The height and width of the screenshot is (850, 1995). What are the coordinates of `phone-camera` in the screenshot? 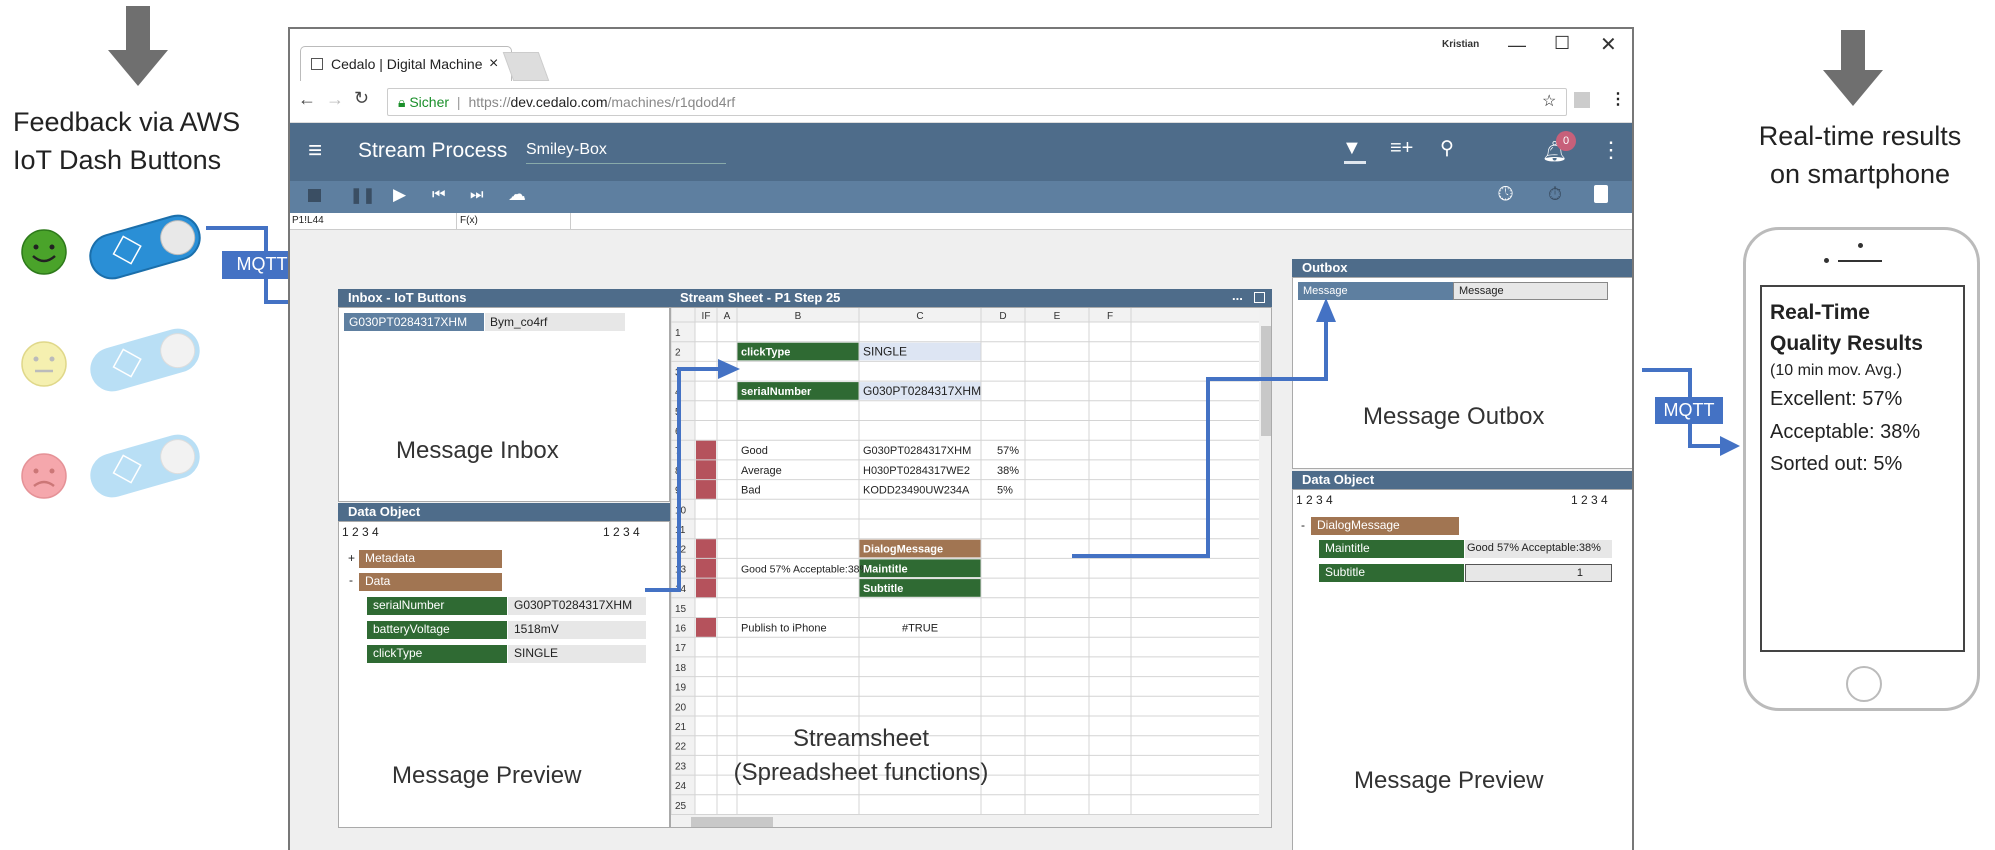 It's located at (1860, 245).